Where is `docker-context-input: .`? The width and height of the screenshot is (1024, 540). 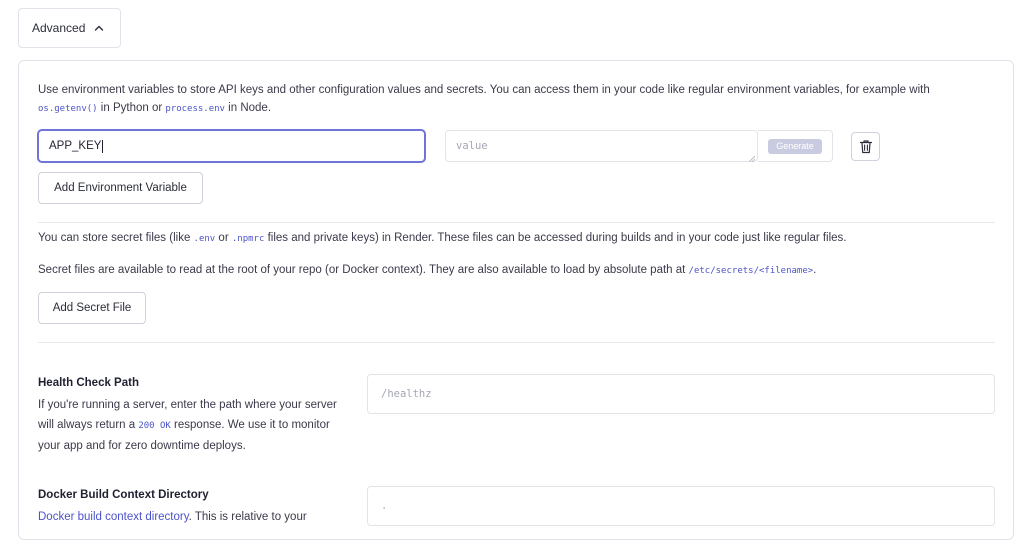 docker-context-input: . is located at coordinates (681, 506).